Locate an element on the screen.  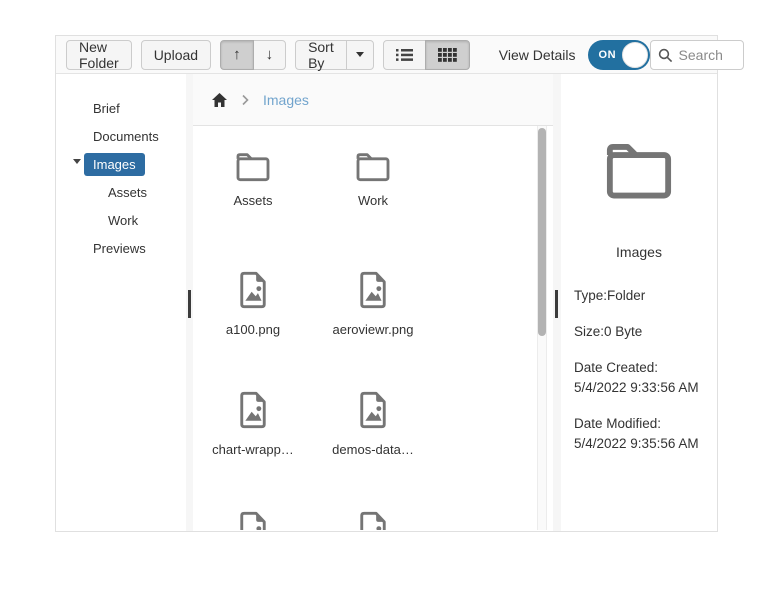
arrow-up-icon: ↑ is located at coordinates (237, 54).